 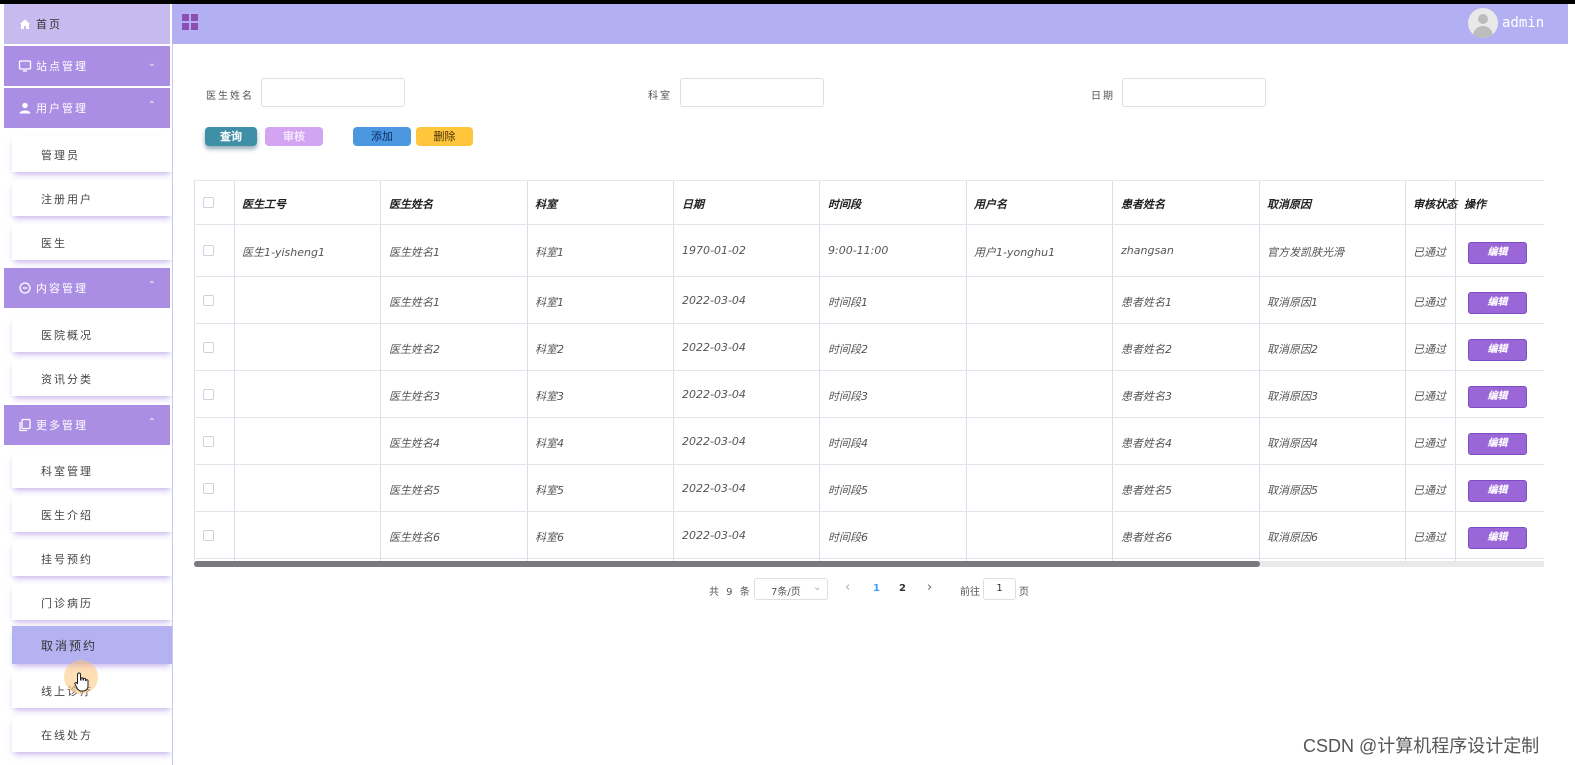 I want to click on next-page-button: ›, so click(x=929, y=587).